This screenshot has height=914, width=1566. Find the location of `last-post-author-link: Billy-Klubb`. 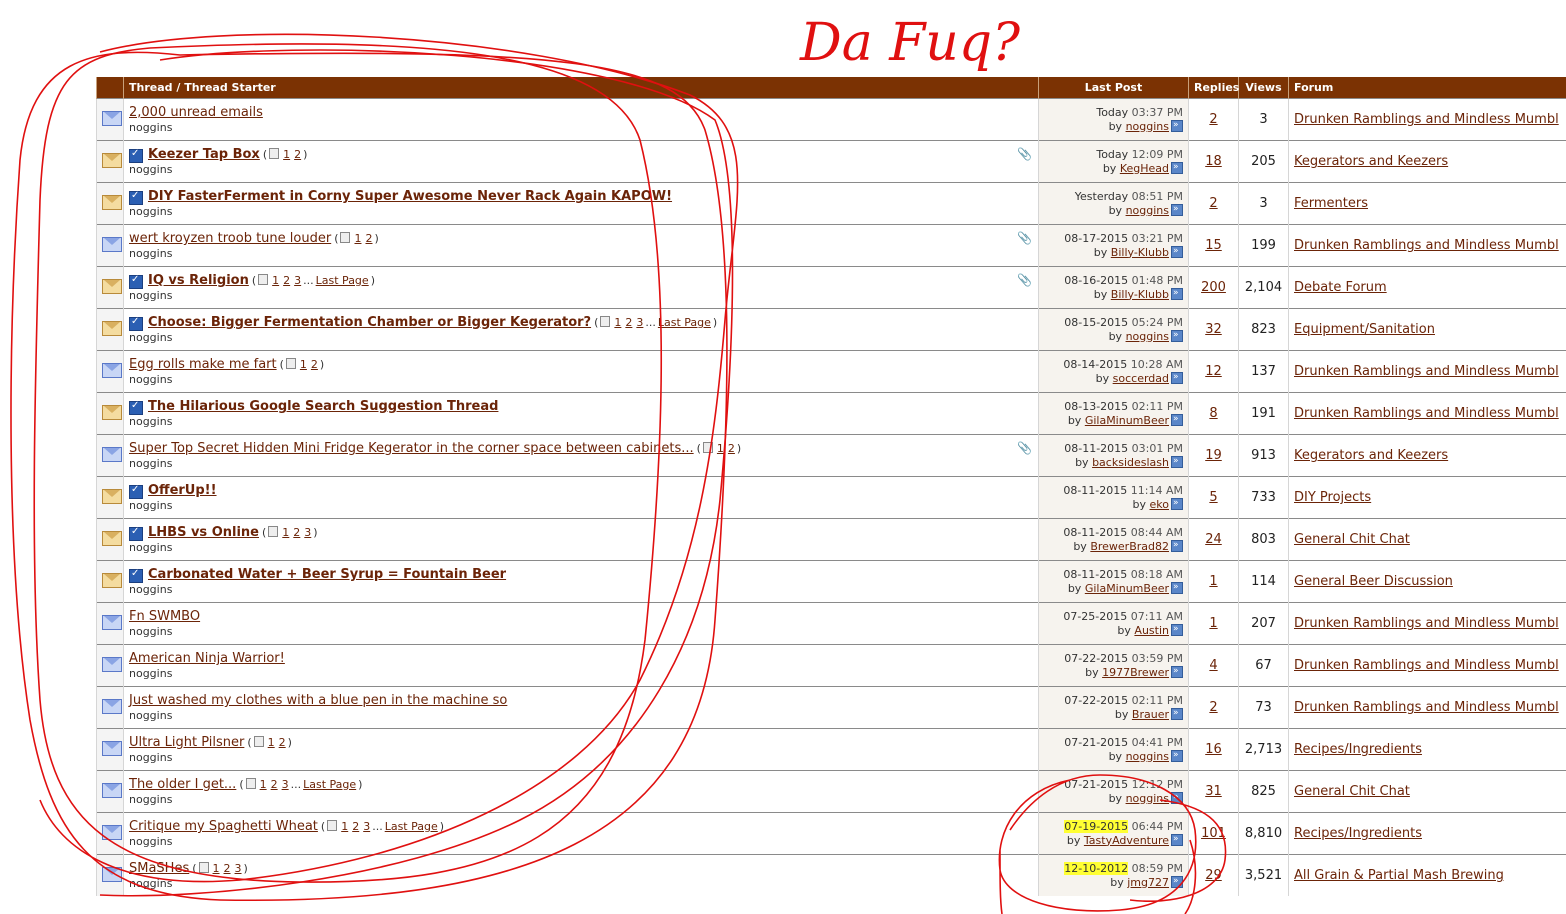

last-post-author-link: Billy-Klubb is located at coordinates (1140, 294).